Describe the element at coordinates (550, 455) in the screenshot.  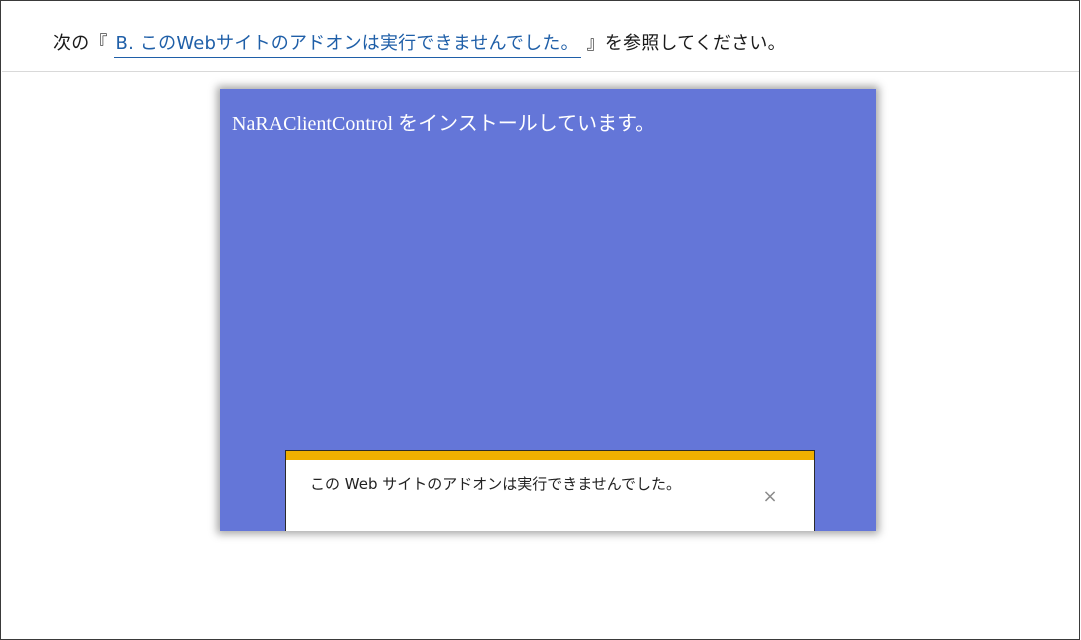
I see `notification-accent-bar` at that location.